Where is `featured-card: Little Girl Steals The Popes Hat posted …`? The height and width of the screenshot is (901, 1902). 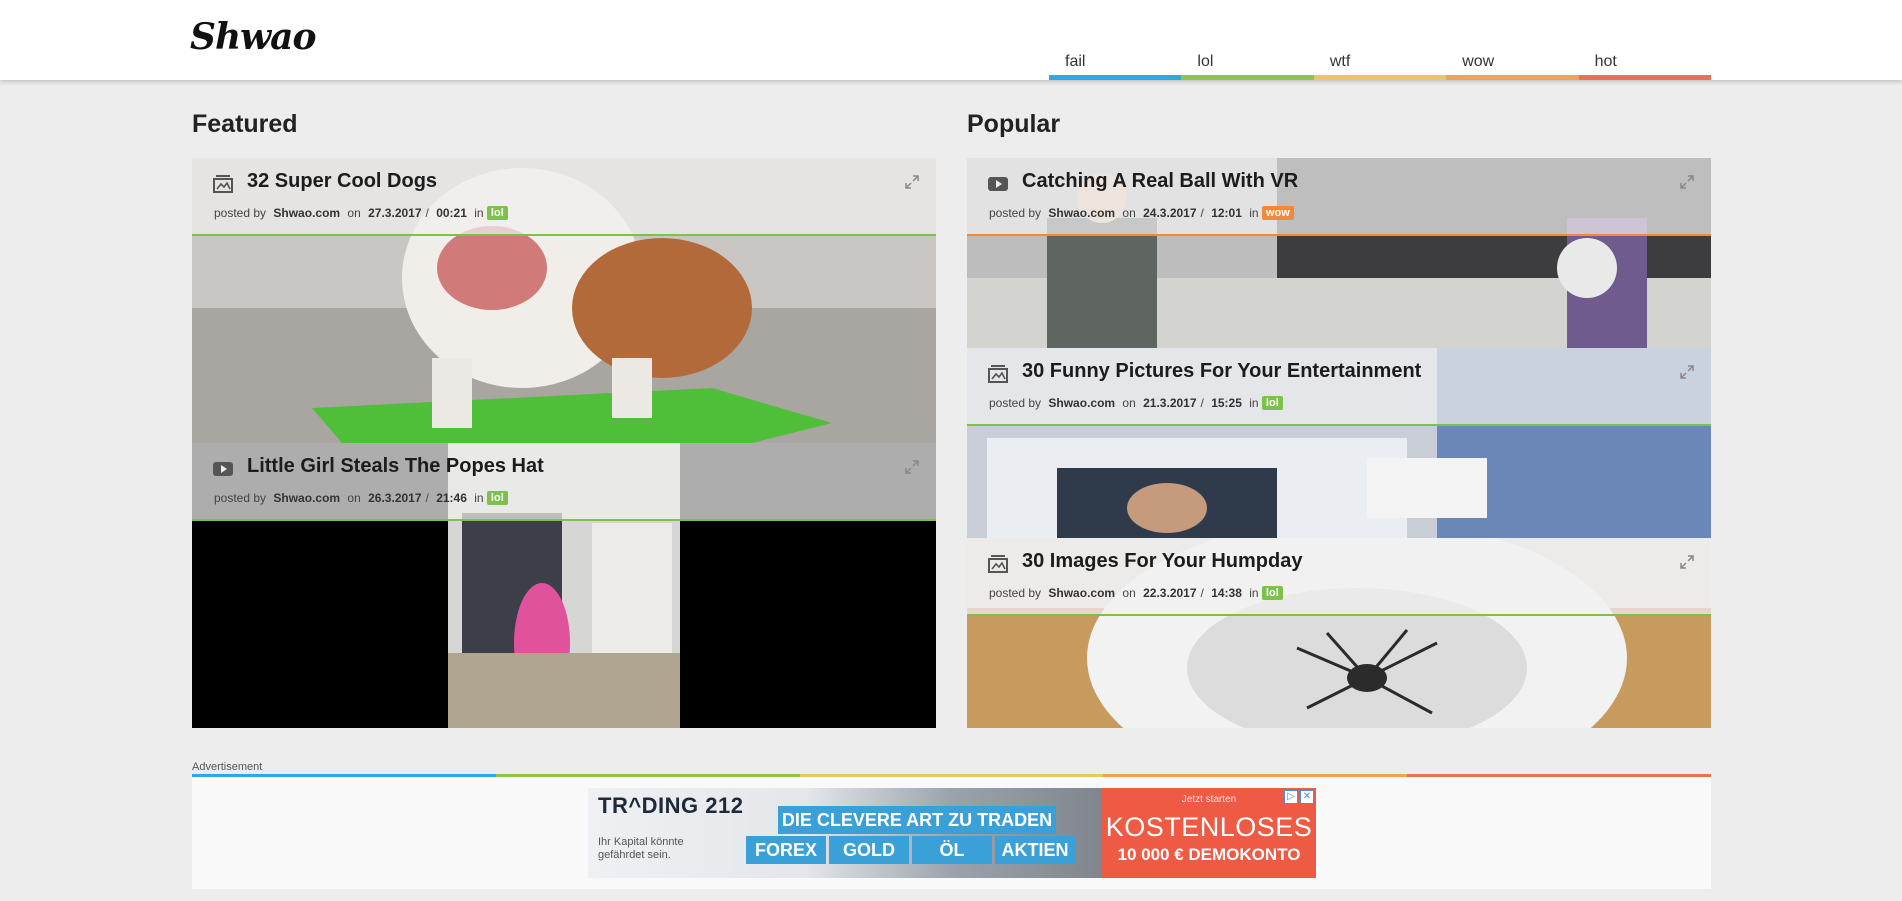 featured-card: Little Girl Steals The Popes Hat posted … is located at coordinates (564, 585).